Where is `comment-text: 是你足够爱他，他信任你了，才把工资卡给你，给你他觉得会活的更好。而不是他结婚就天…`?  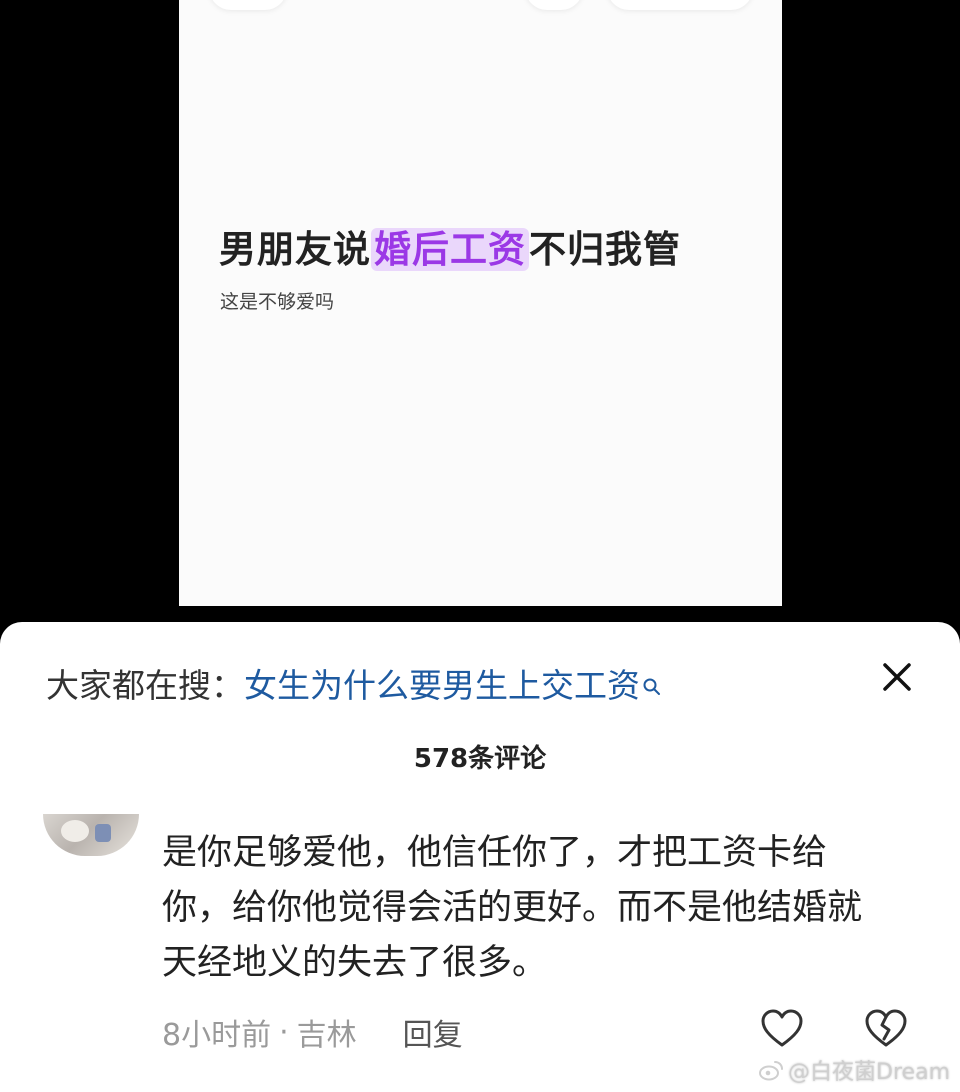
comment-text: 是你足够爱他，他信任你了，才把工资卡给你，给你他觉得会活的更好。而不是他结婚就天… is located at coordinates (512, 908).